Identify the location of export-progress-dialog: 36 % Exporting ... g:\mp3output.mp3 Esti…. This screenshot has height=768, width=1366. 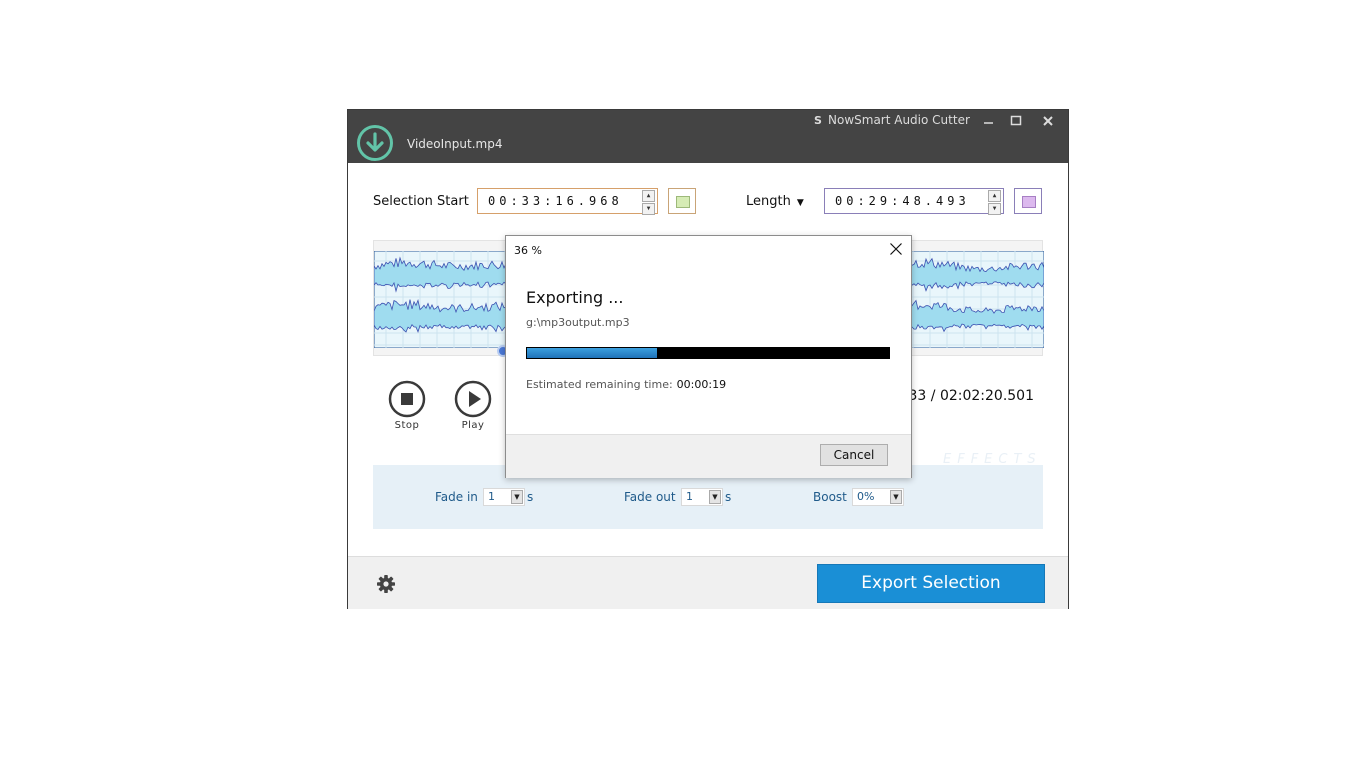
(708, 356).